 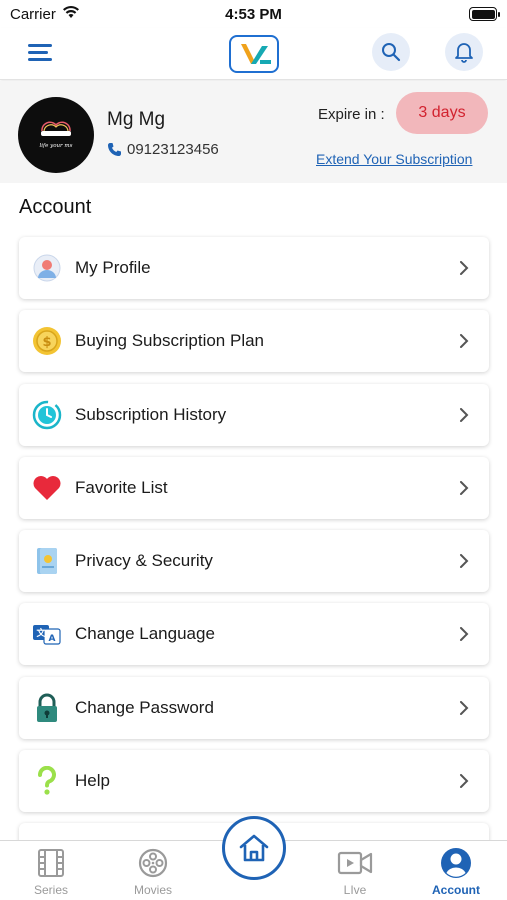 What do you see at coordinates (92, 781) in the screenshot?
I see `menu-item-label: Help` at bounding box center [92, 781].